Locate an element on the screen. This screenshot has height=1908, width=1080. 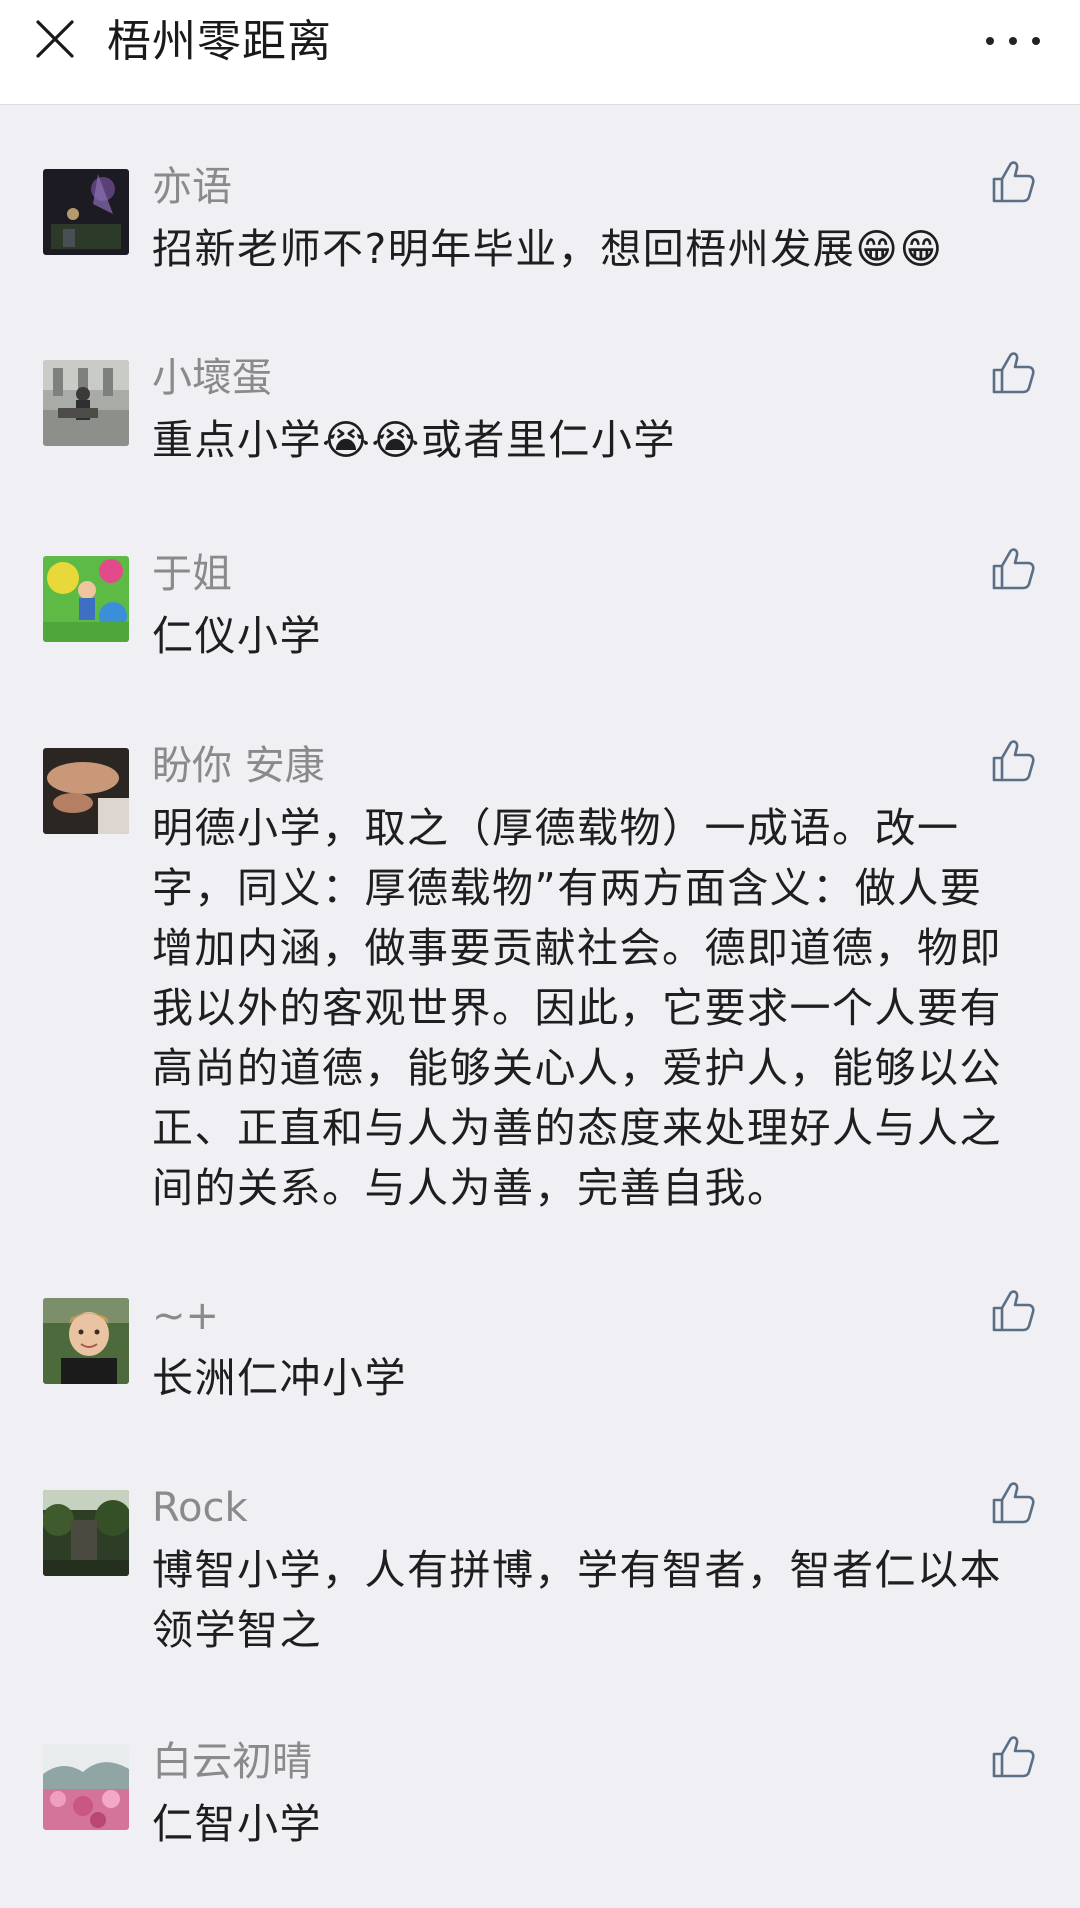
boy-portrait-avatar is located at coordinates (86, 1341).